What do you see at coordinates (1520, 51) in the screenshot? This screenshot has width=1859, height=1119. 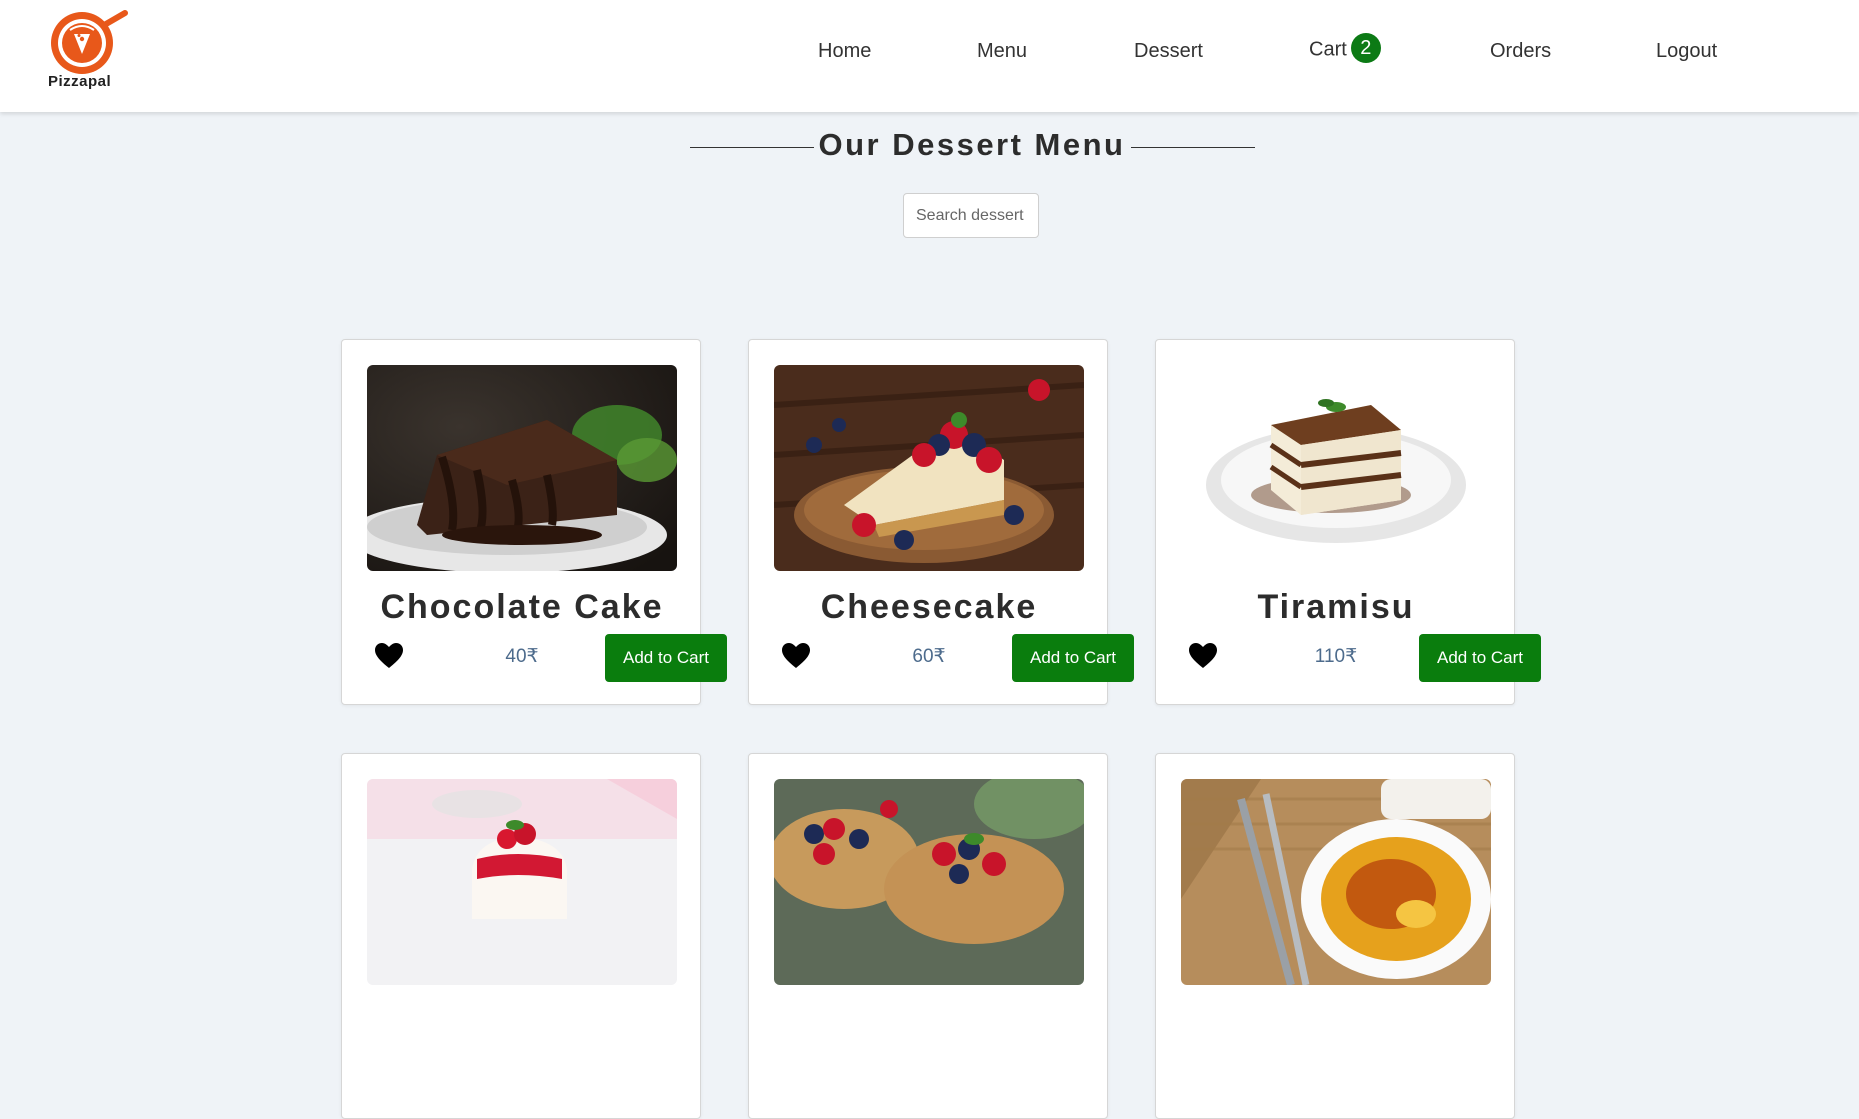 I see `nav-orders-link: Orders` at bounding box center [1520, 51].